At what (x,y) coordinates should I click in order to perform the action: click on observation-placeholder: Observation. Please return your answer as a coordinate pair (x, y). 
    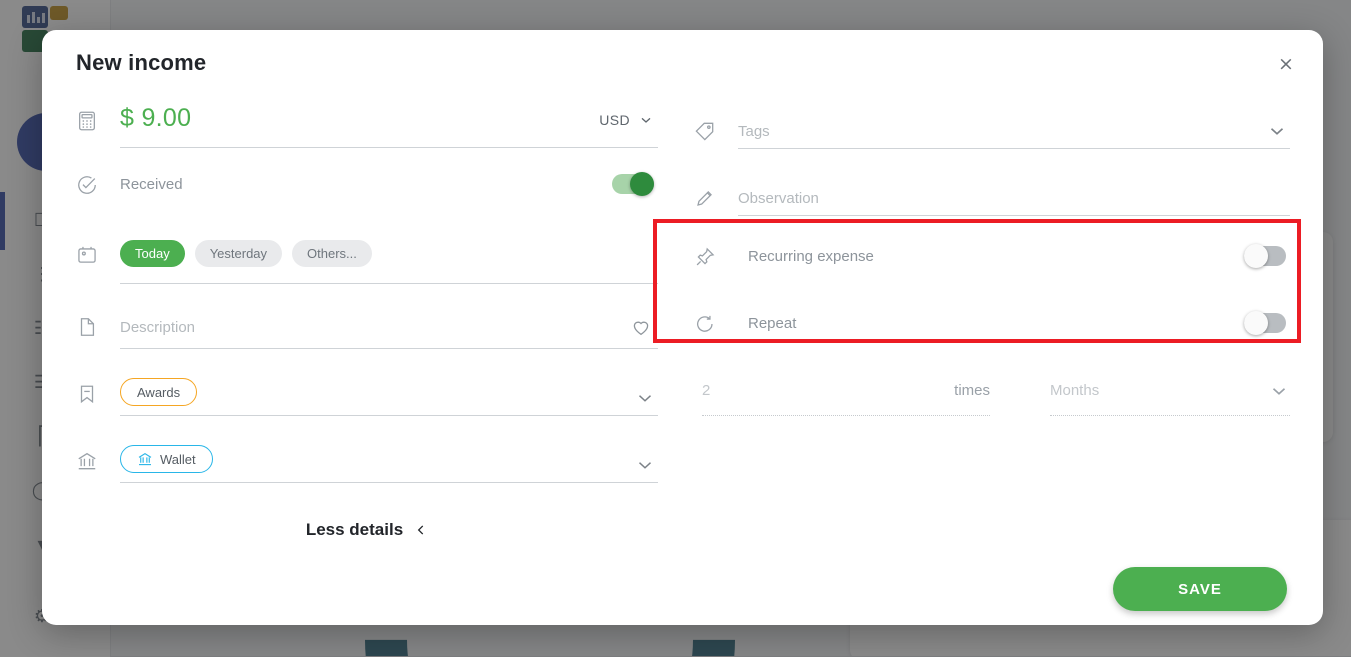
    Looking at the image, I should click on (778, 198).